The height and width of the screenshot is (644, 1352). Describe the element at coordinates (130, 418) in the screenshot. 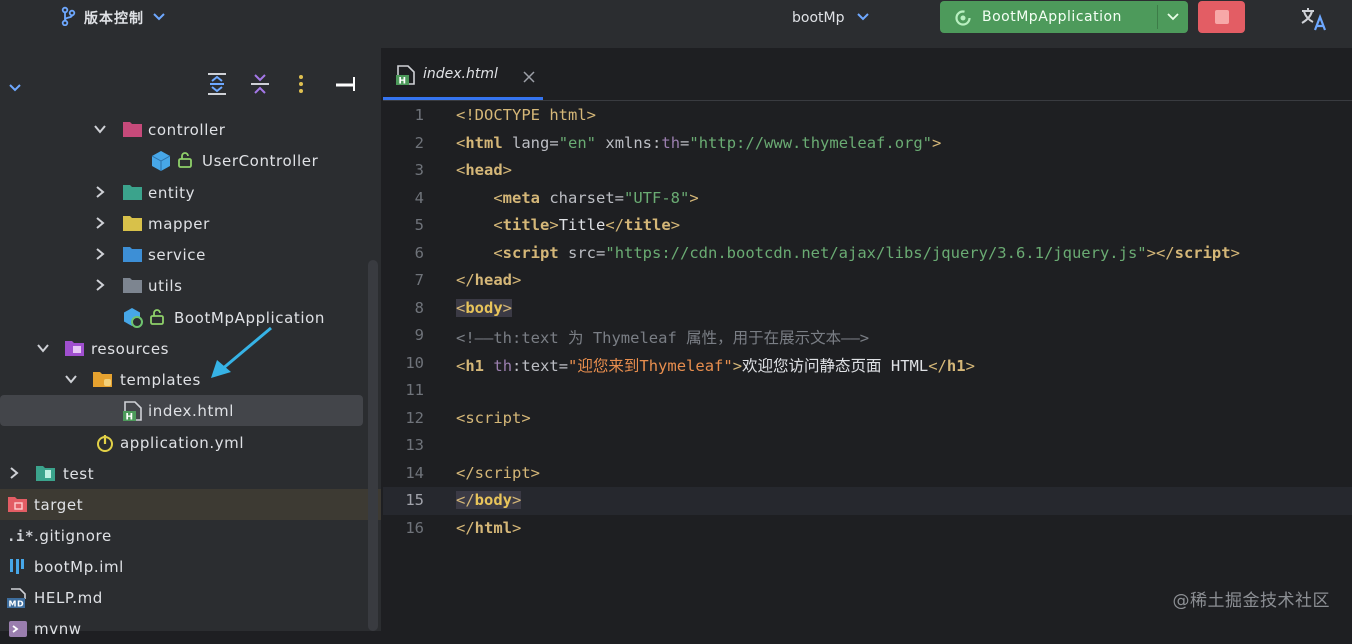

I see `svg-text: H` at that location.